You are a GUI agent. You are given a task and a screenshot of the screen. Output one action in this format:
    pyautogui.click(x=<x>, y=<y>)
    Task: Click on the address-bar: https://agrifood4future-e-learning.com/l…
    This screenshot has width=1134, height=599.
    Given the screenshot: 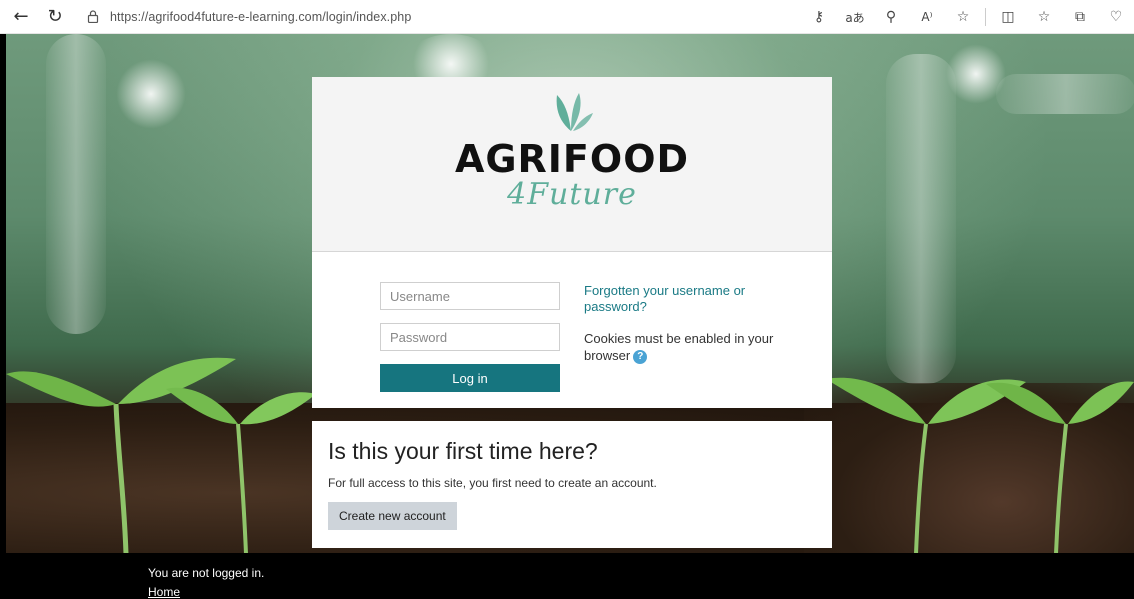 What is the action you would take?
    pyautogui.click(x=260, y=17)
    